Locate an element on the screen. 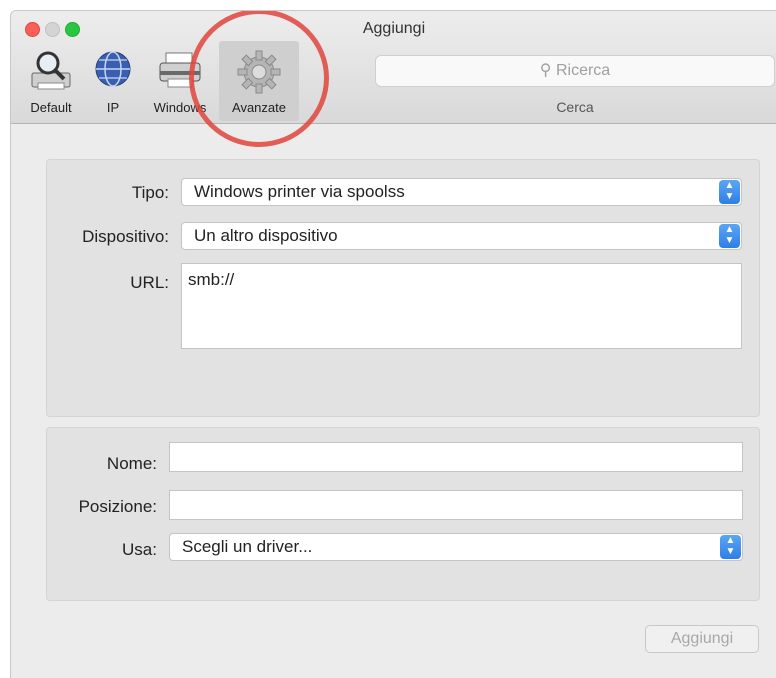  add-button: Aggiungi is located at coordinates (702, 639).